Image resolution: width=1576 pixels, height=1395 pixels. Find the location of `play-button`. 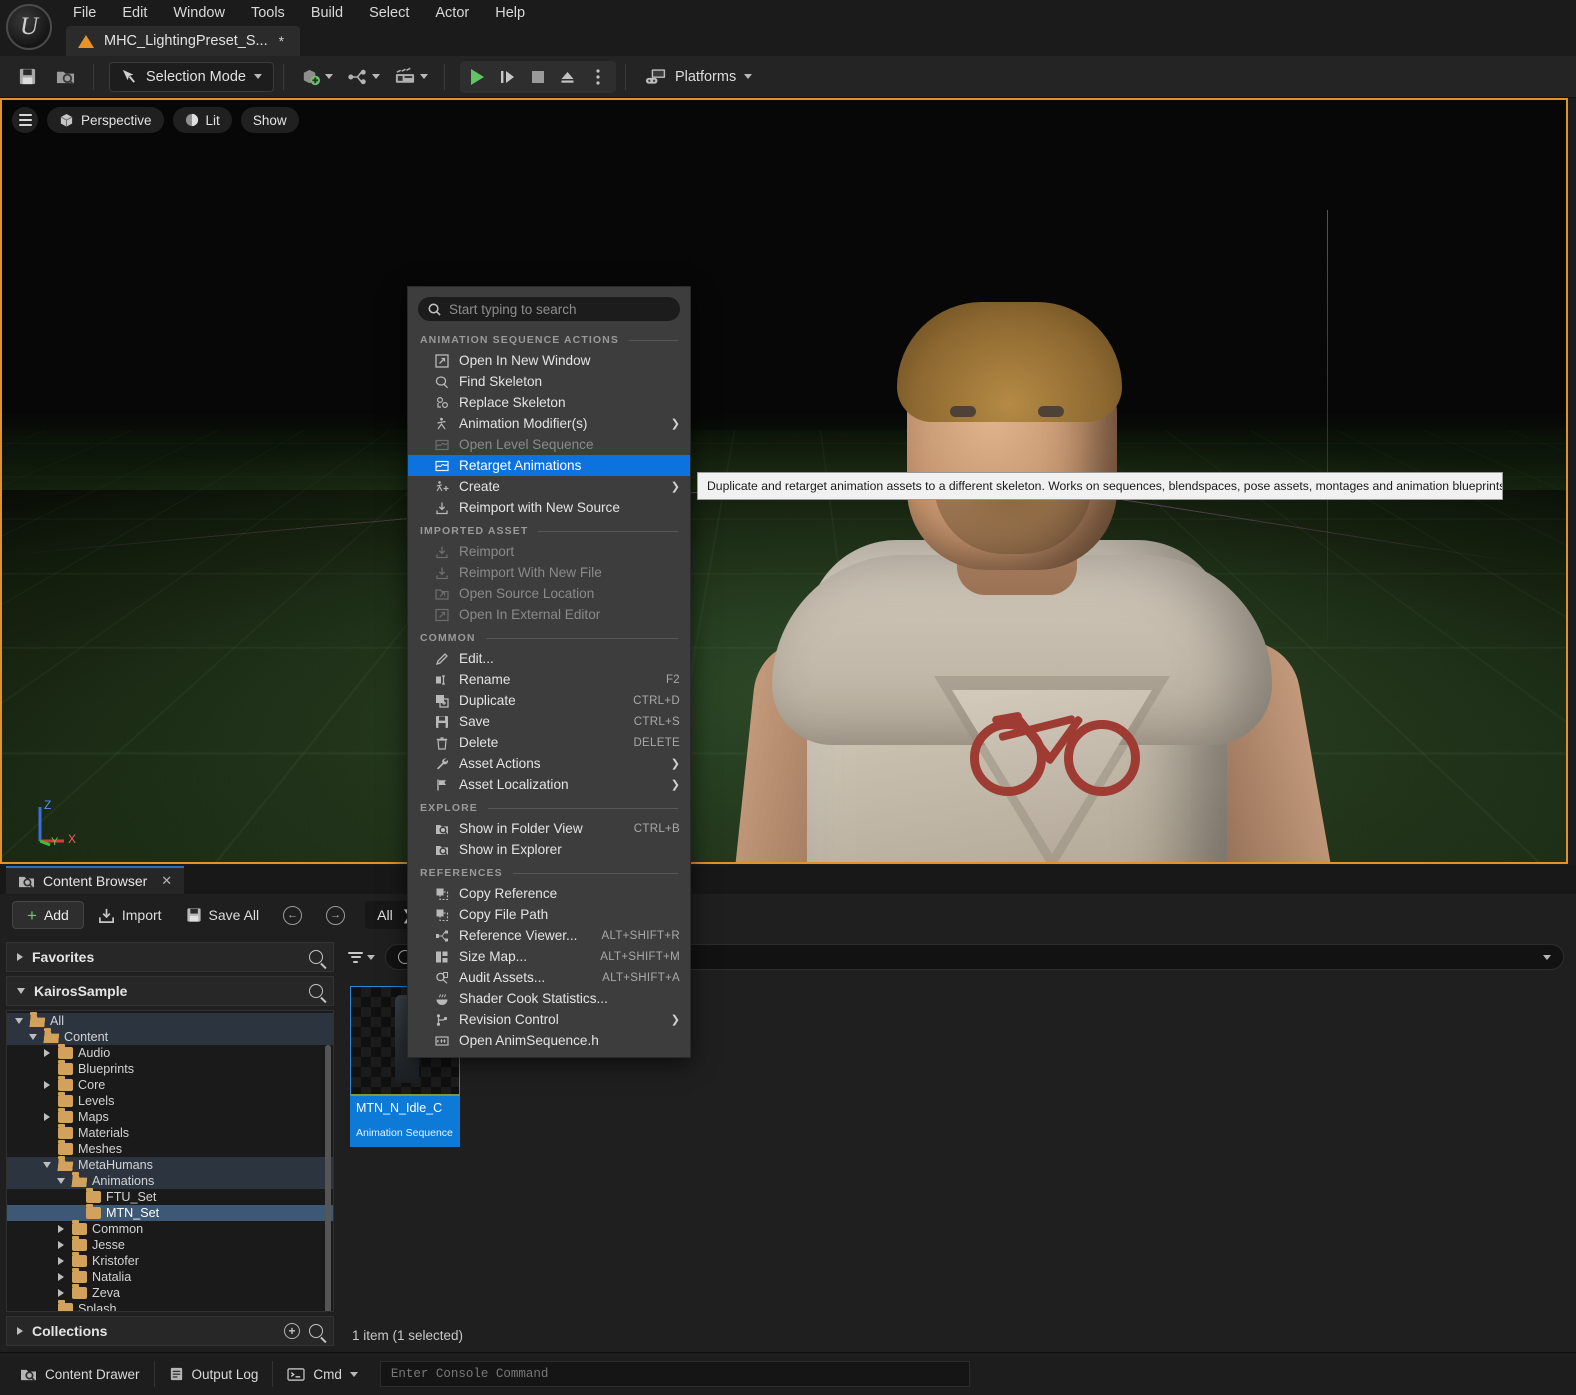

play-button is located at coordinates (478, 77).